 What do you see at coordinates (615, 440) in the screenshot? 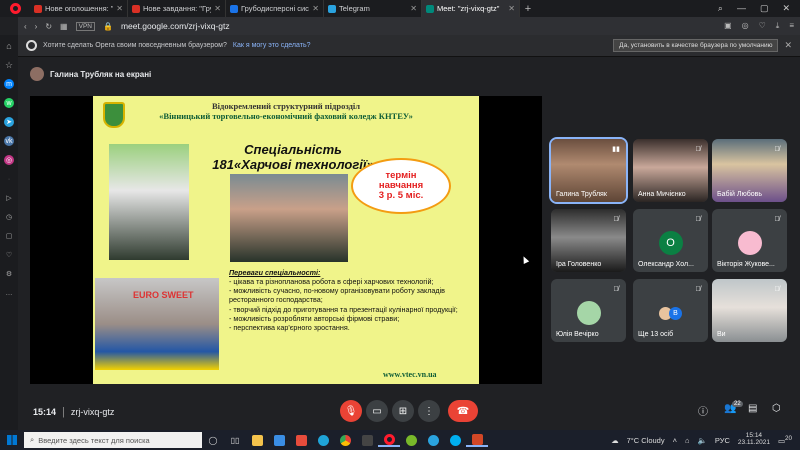
I see `weather-icon: ☁` at bounding box center [615, 440].